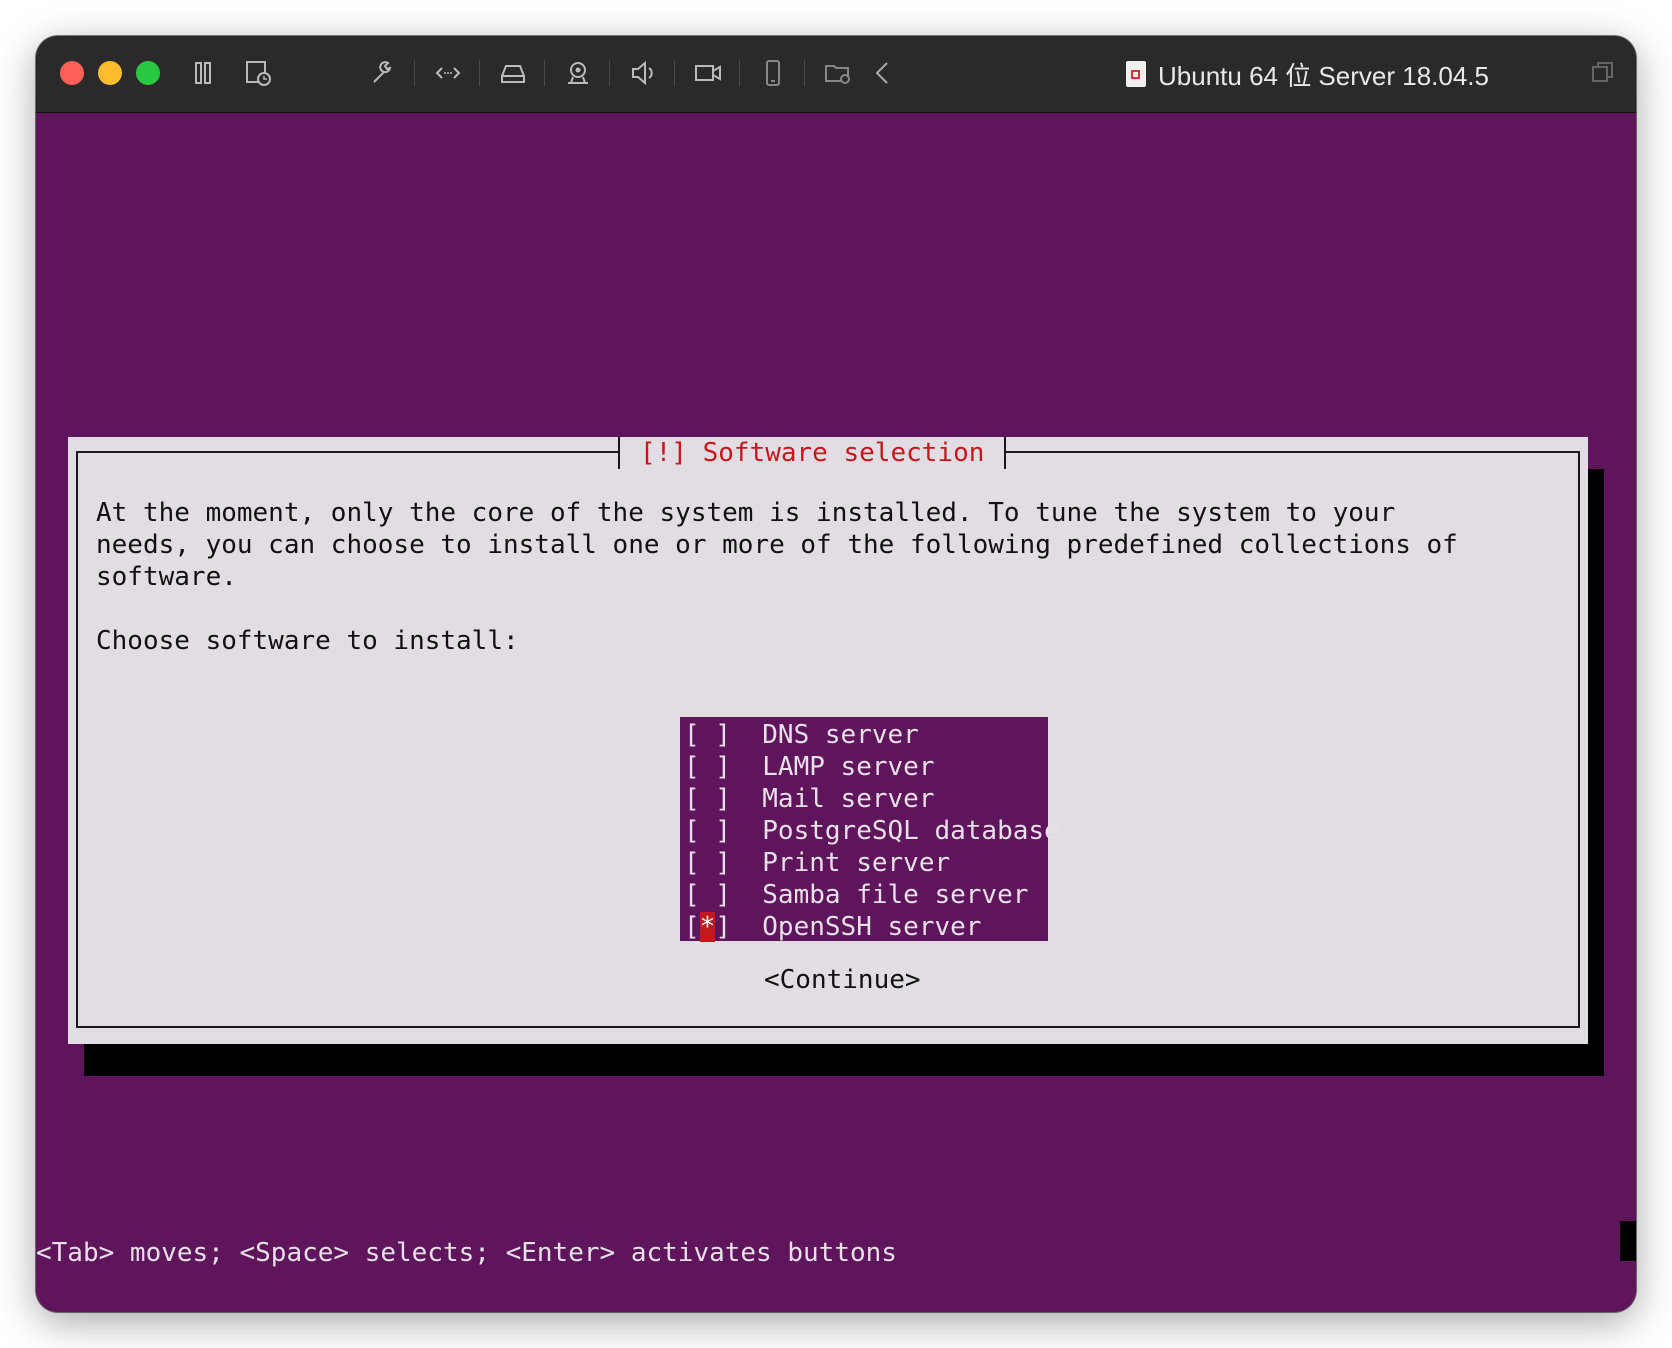  I want to click on zoom-button, so click(148, 73).